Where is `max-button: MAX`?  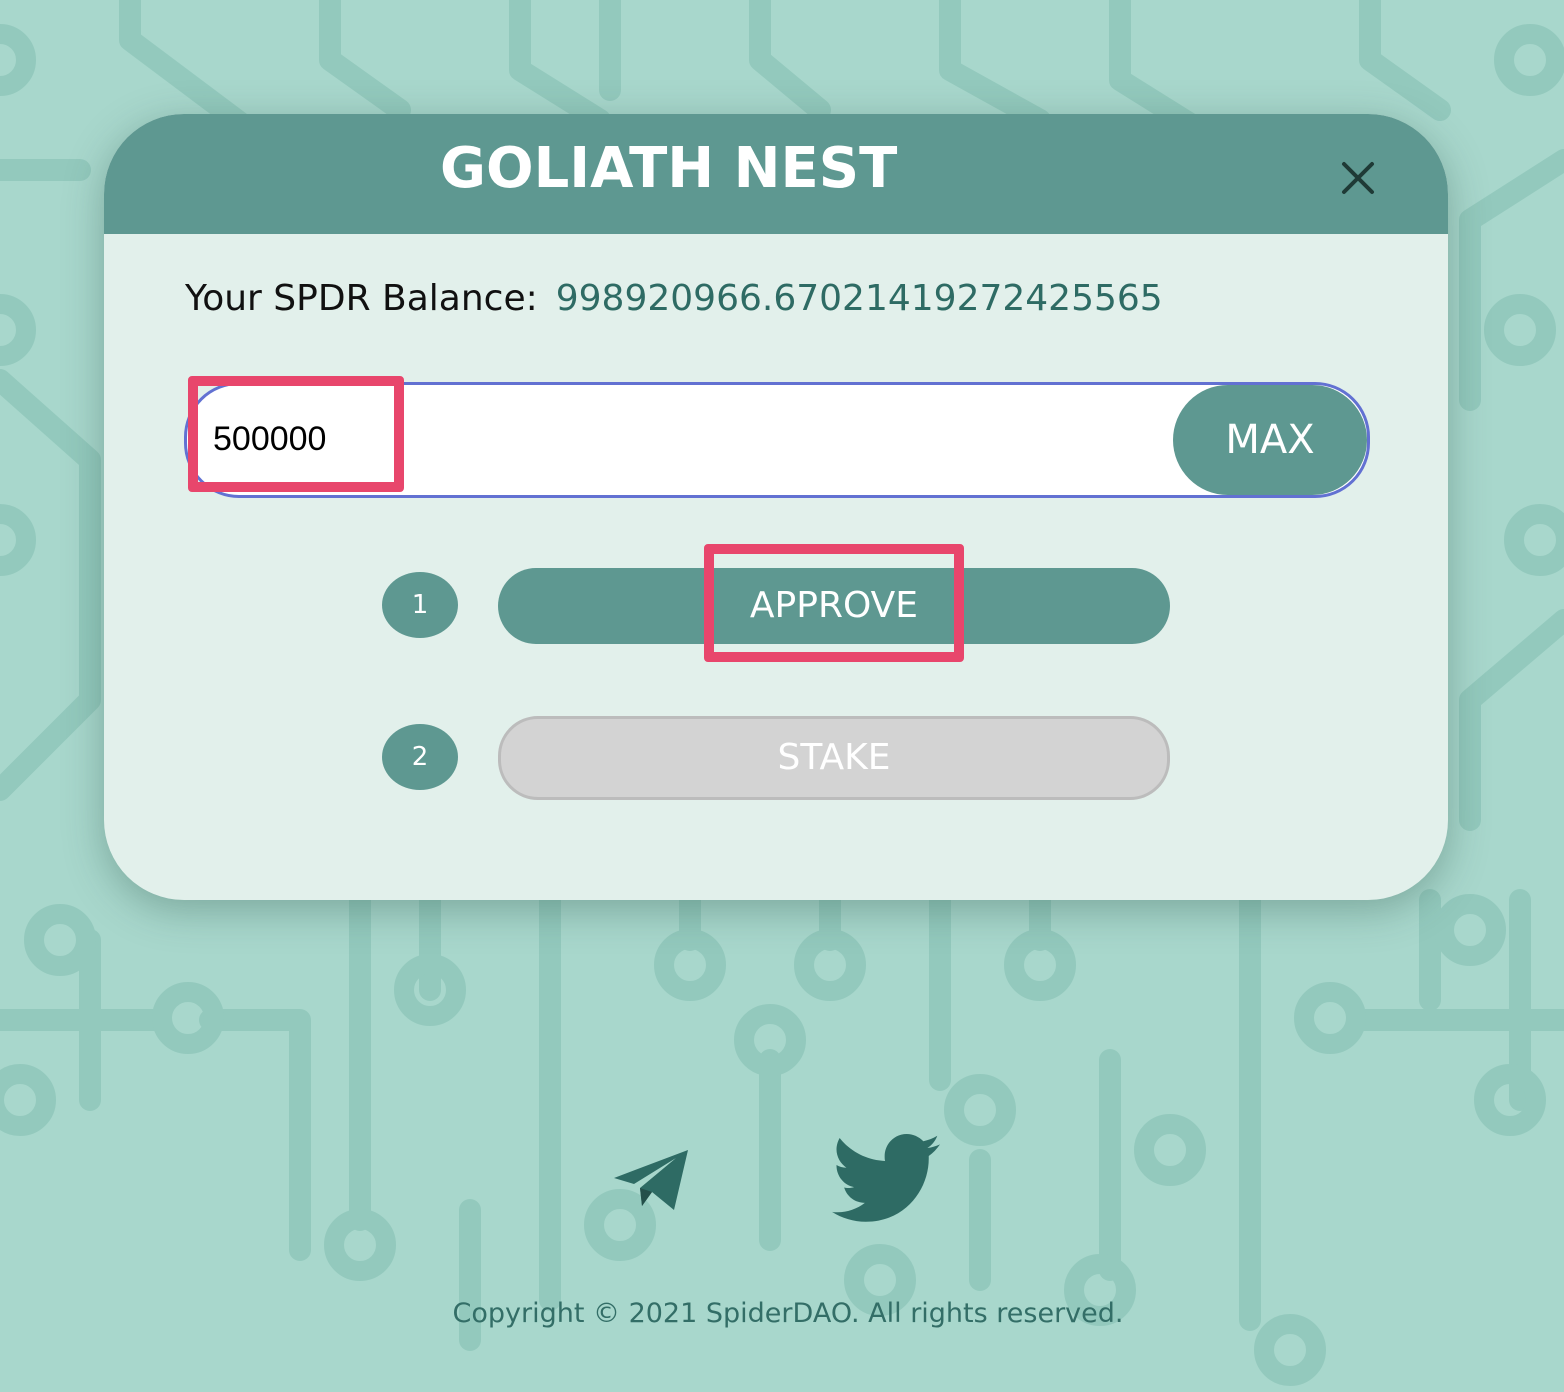
max-button: MAX is located at coordinates (1270, 440).